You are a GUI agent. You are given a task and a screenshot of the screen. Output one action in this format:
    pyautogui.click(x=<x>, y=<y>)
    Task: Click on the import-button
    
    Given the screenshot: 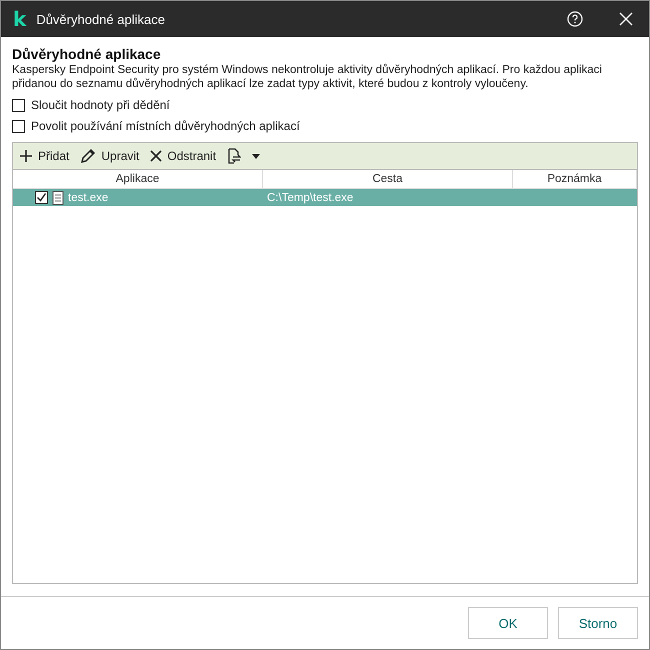 What is the action you would take?
    pyautogui.click(x=243, y=156)
    